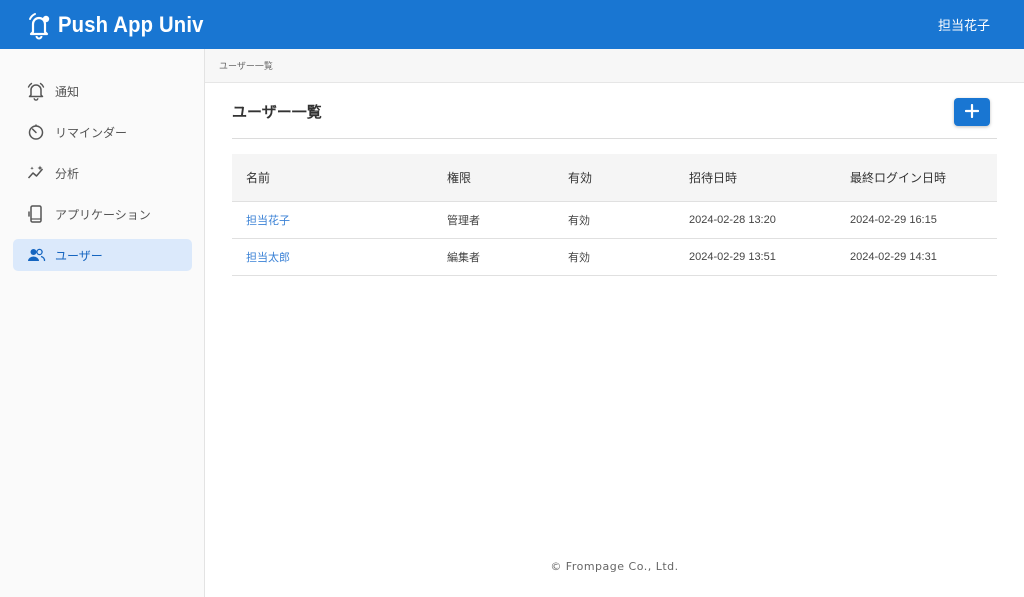  What do you see at coordinates (493, 220) in the screenshot?
I see `user-role: 管理者` at bounding box center [493, 220].